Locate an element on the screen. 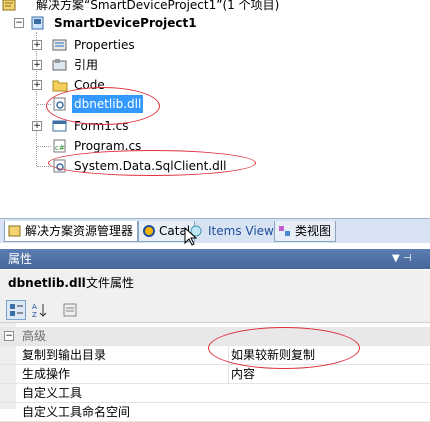  svg-text: A is located at coordinates (34, 307).